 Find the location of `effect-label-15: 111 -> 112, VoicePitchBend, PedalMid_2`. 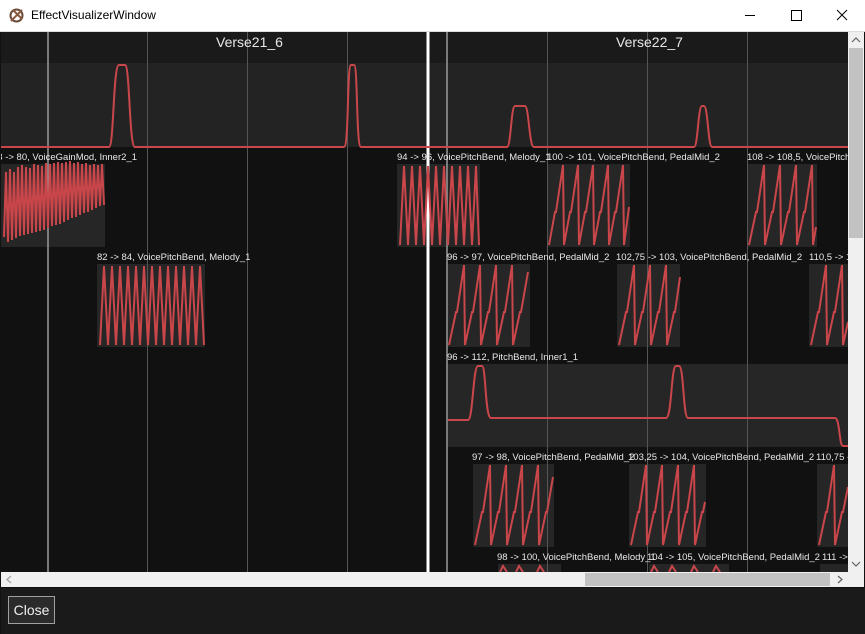

effect-label-15: 111 -> 112, VoicePitchBend, PedalMid_2 is located at coordinates (835, 557).